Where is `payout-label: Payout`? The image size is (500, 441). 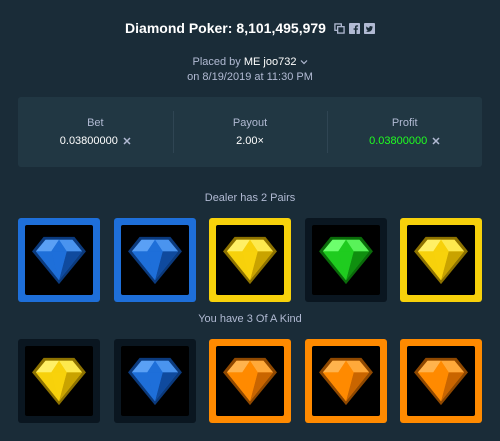
payout-label: Payout is located at coordinates (250, 123).